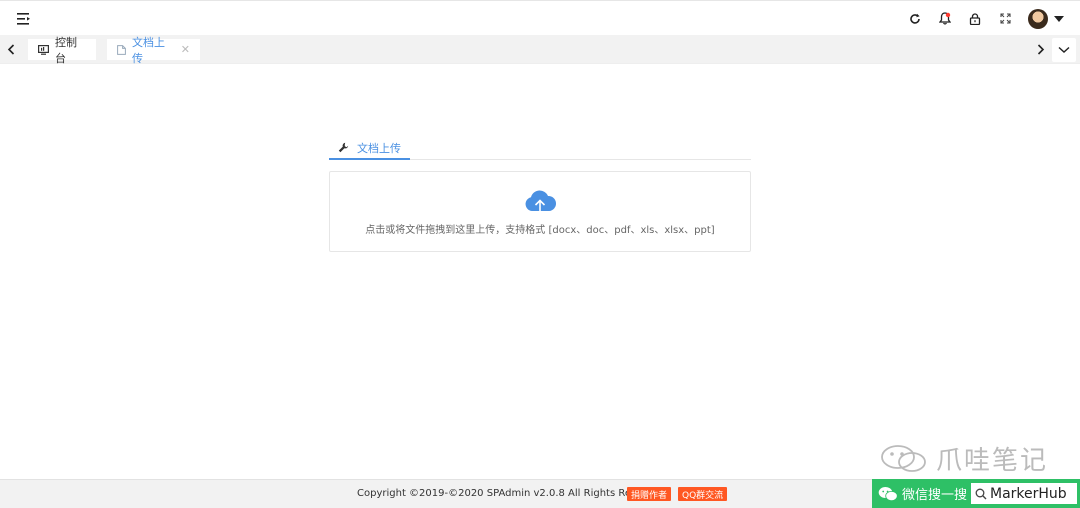 This screenshot has height=508, width=1080. I want to click on tab-more-button, so click(1064, 50).